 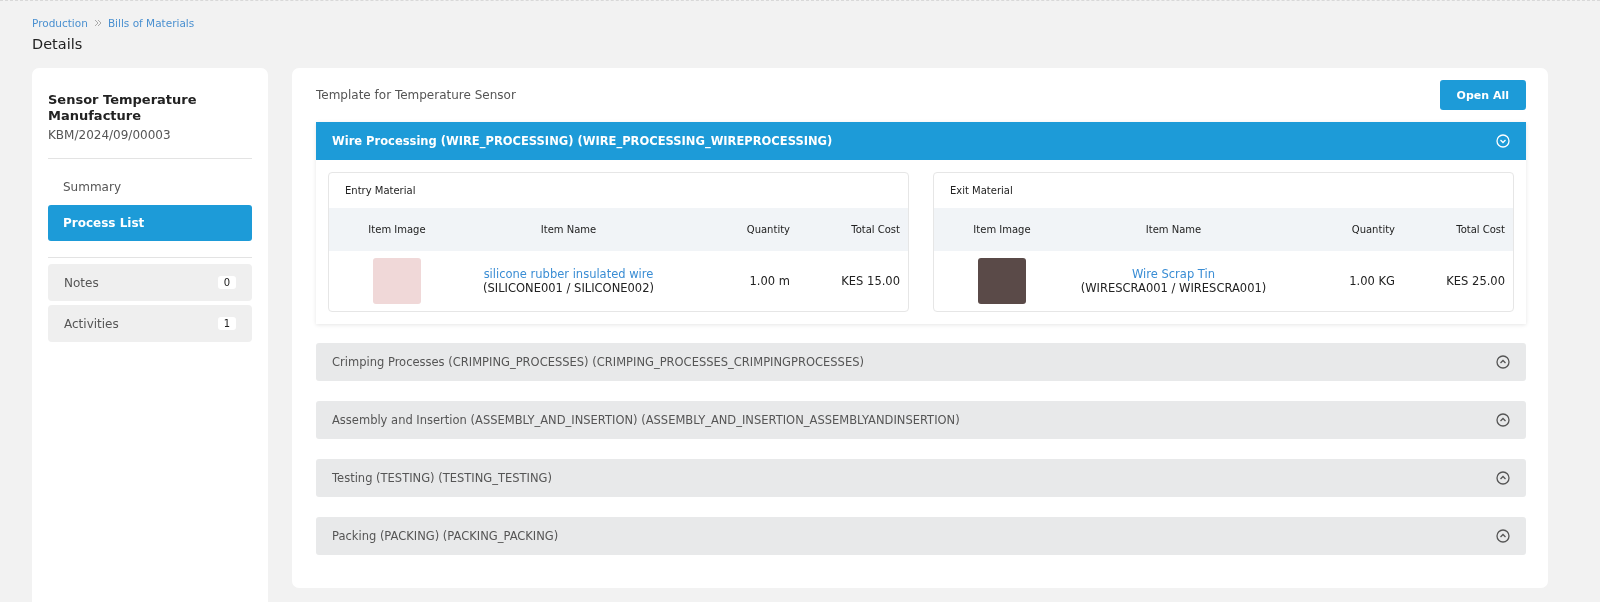 What do you see at coordinates (921, 478) in the screenshot?
I see `process-accordion-header: Testing (TESTING) (TESTING_TESTING)` at bounding box center [921, 478].